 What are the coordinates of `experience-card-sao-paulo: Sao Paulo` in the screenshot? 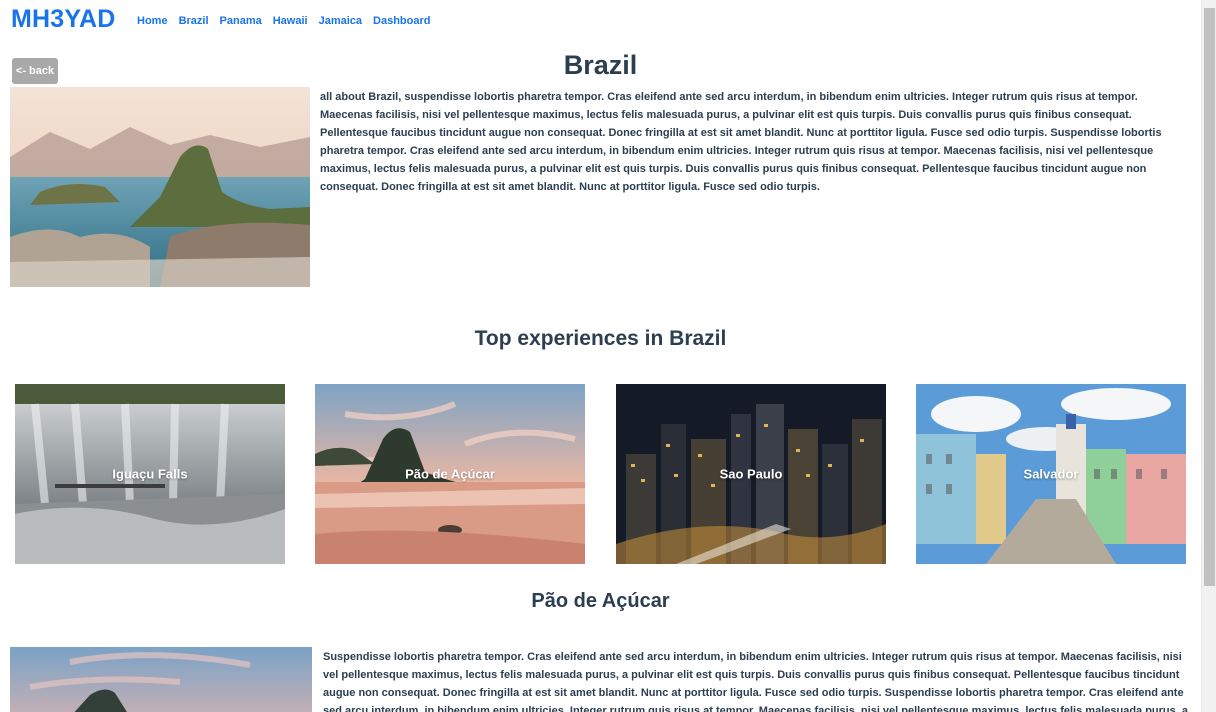 It's located at (751, 474).